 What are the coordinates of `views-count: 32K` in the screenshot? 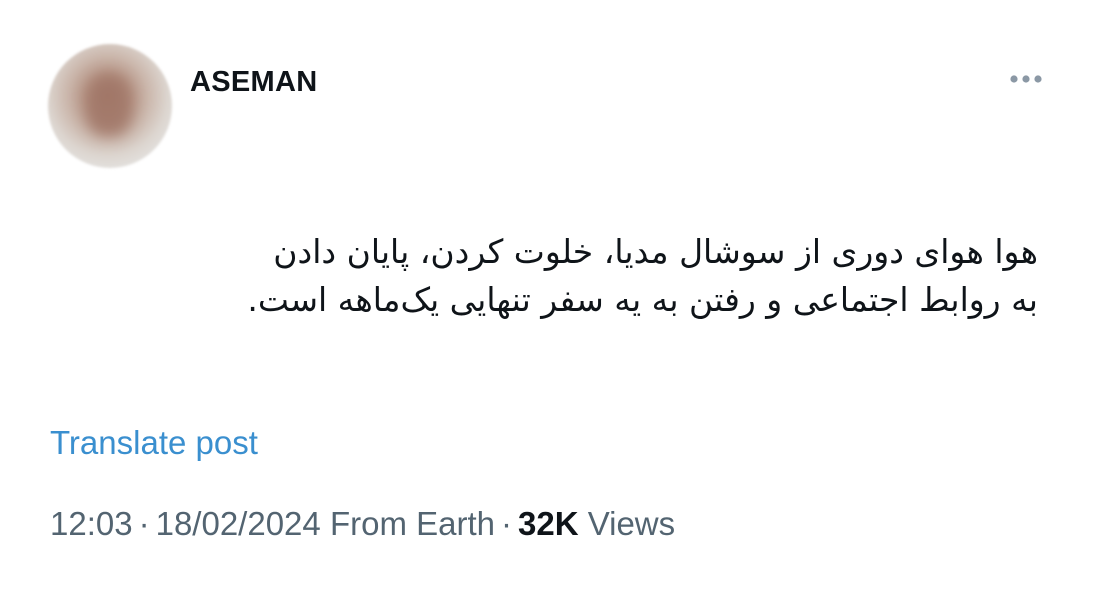 It's located at (548, 523).